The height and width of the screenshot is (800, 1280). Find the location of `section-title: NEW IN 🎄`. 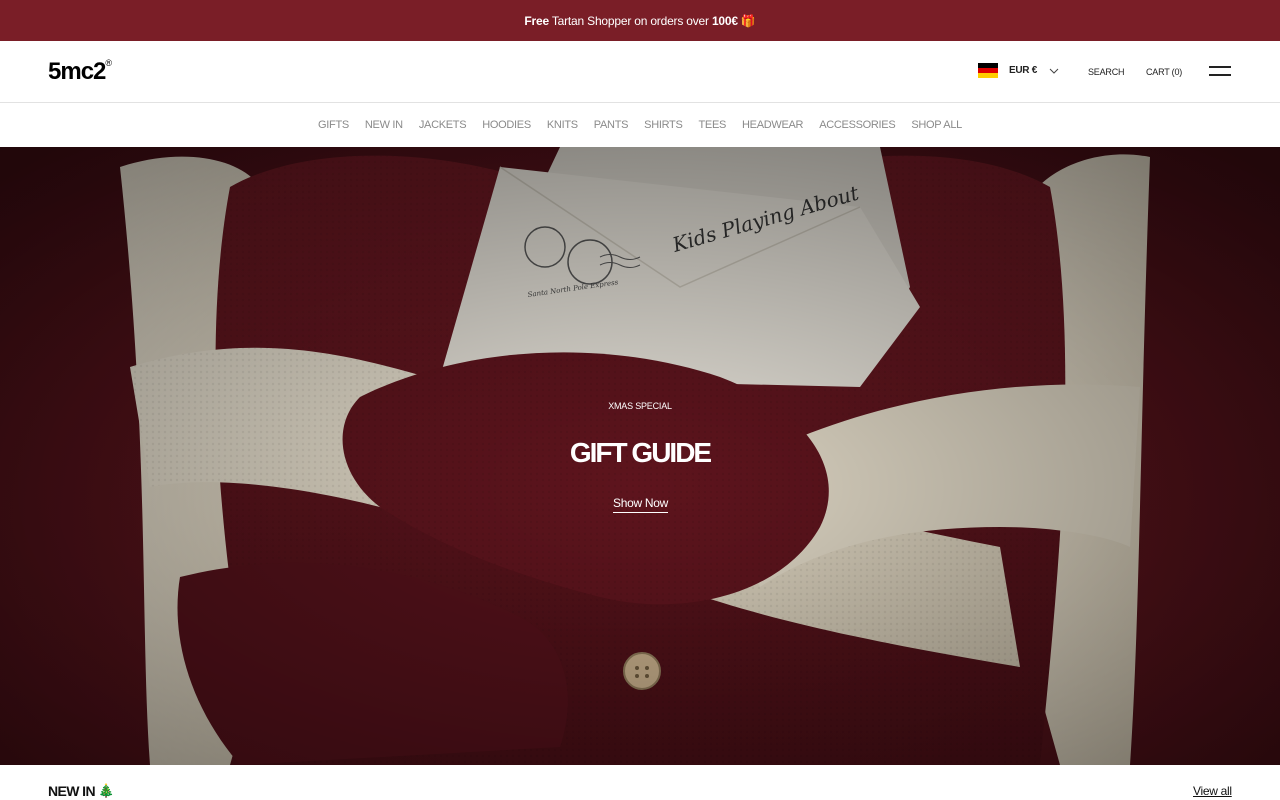

section-title: NEW IN 🎄 is located at coordinates (81, 791).